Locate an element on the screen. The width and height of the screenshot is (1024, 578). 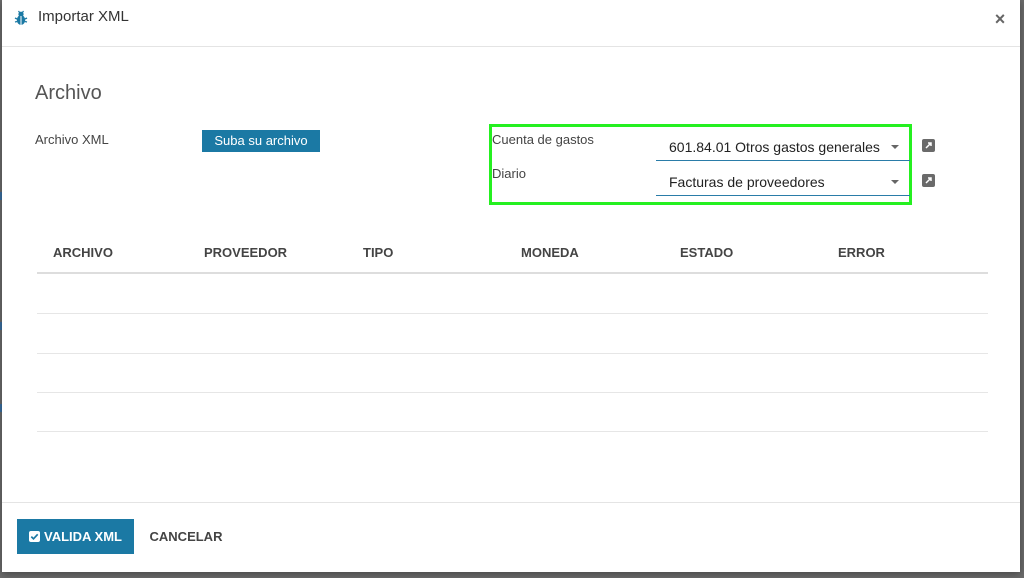
dialog-header: Importar XML × is located at coordinates (511, 23).